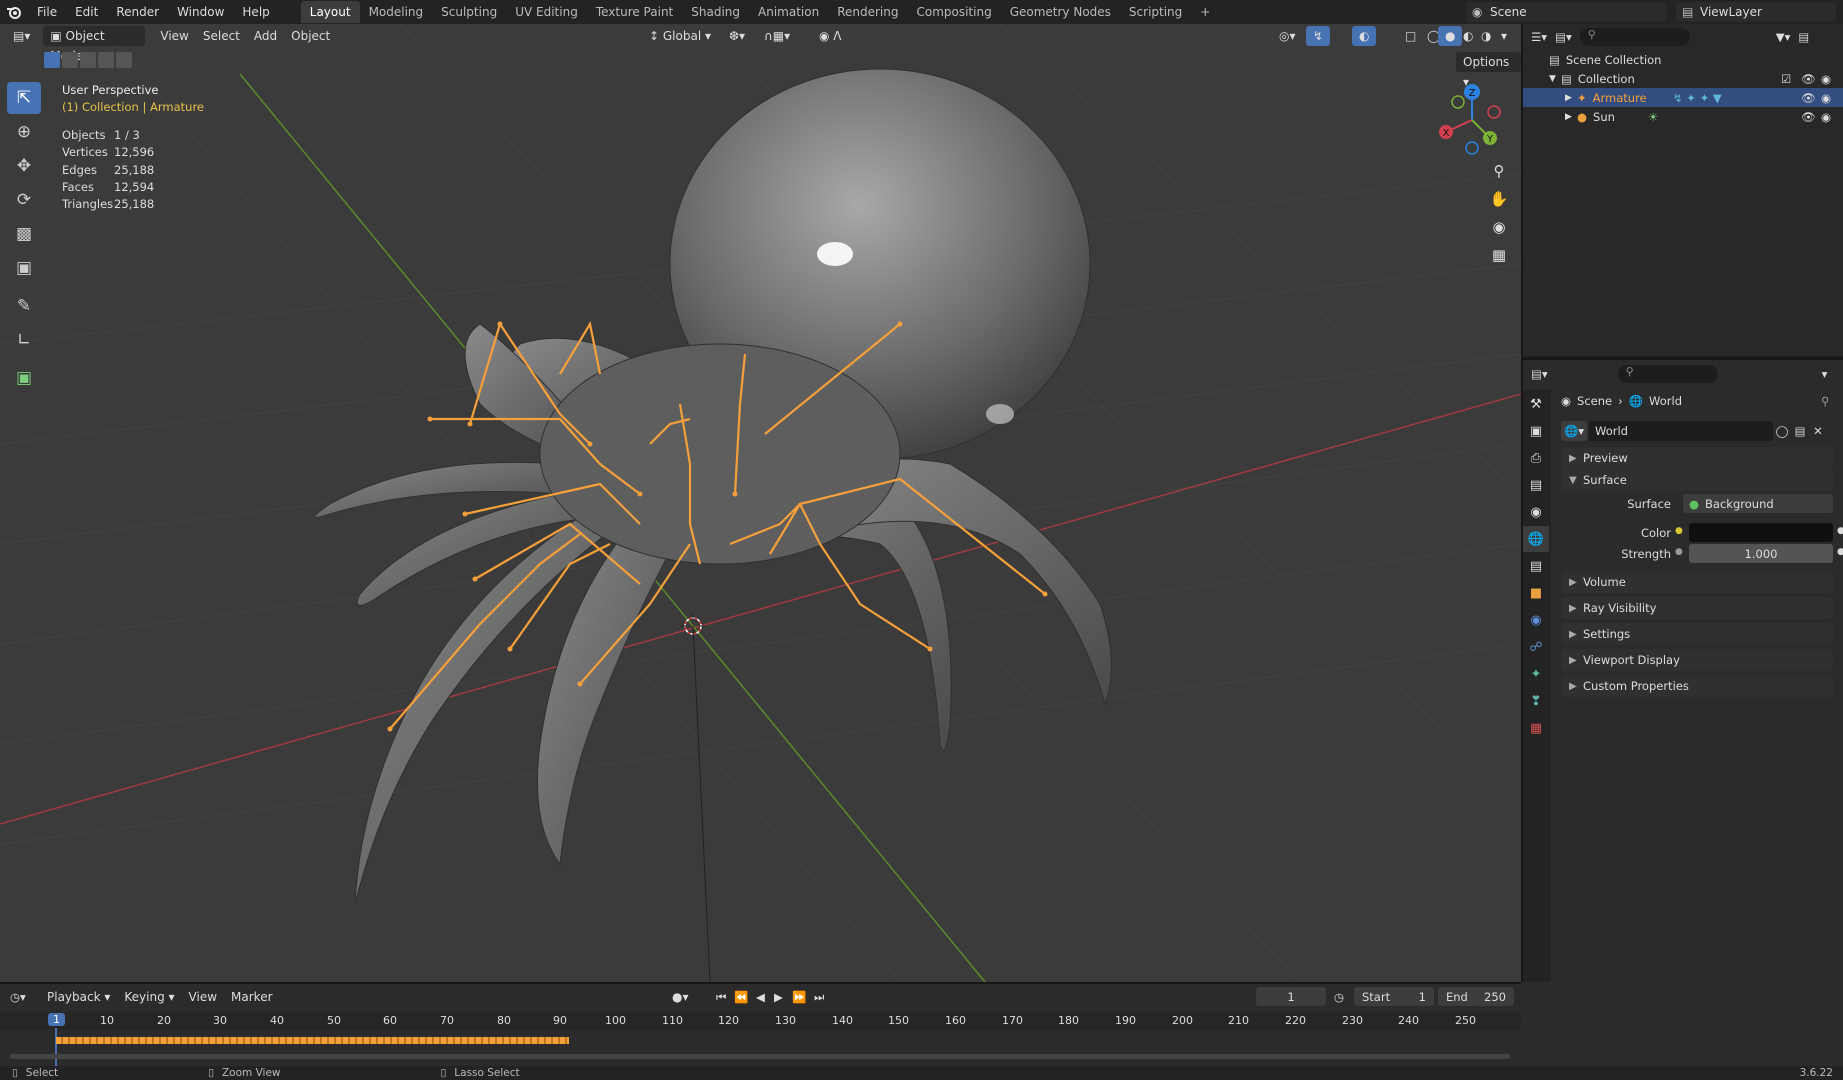 This screenshot has width=1843, height=1080. I want to click on add-workspace-button: +, so click(1205, 12).